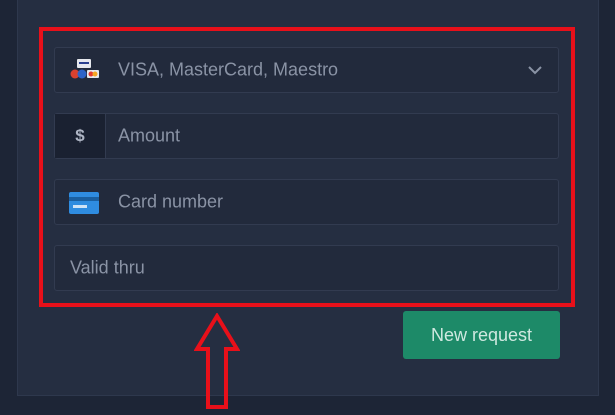  What do you see at coordinates (217, 361) in the screenshot?
I see `up-arrow-annotation` at bounding box center [217, 361].